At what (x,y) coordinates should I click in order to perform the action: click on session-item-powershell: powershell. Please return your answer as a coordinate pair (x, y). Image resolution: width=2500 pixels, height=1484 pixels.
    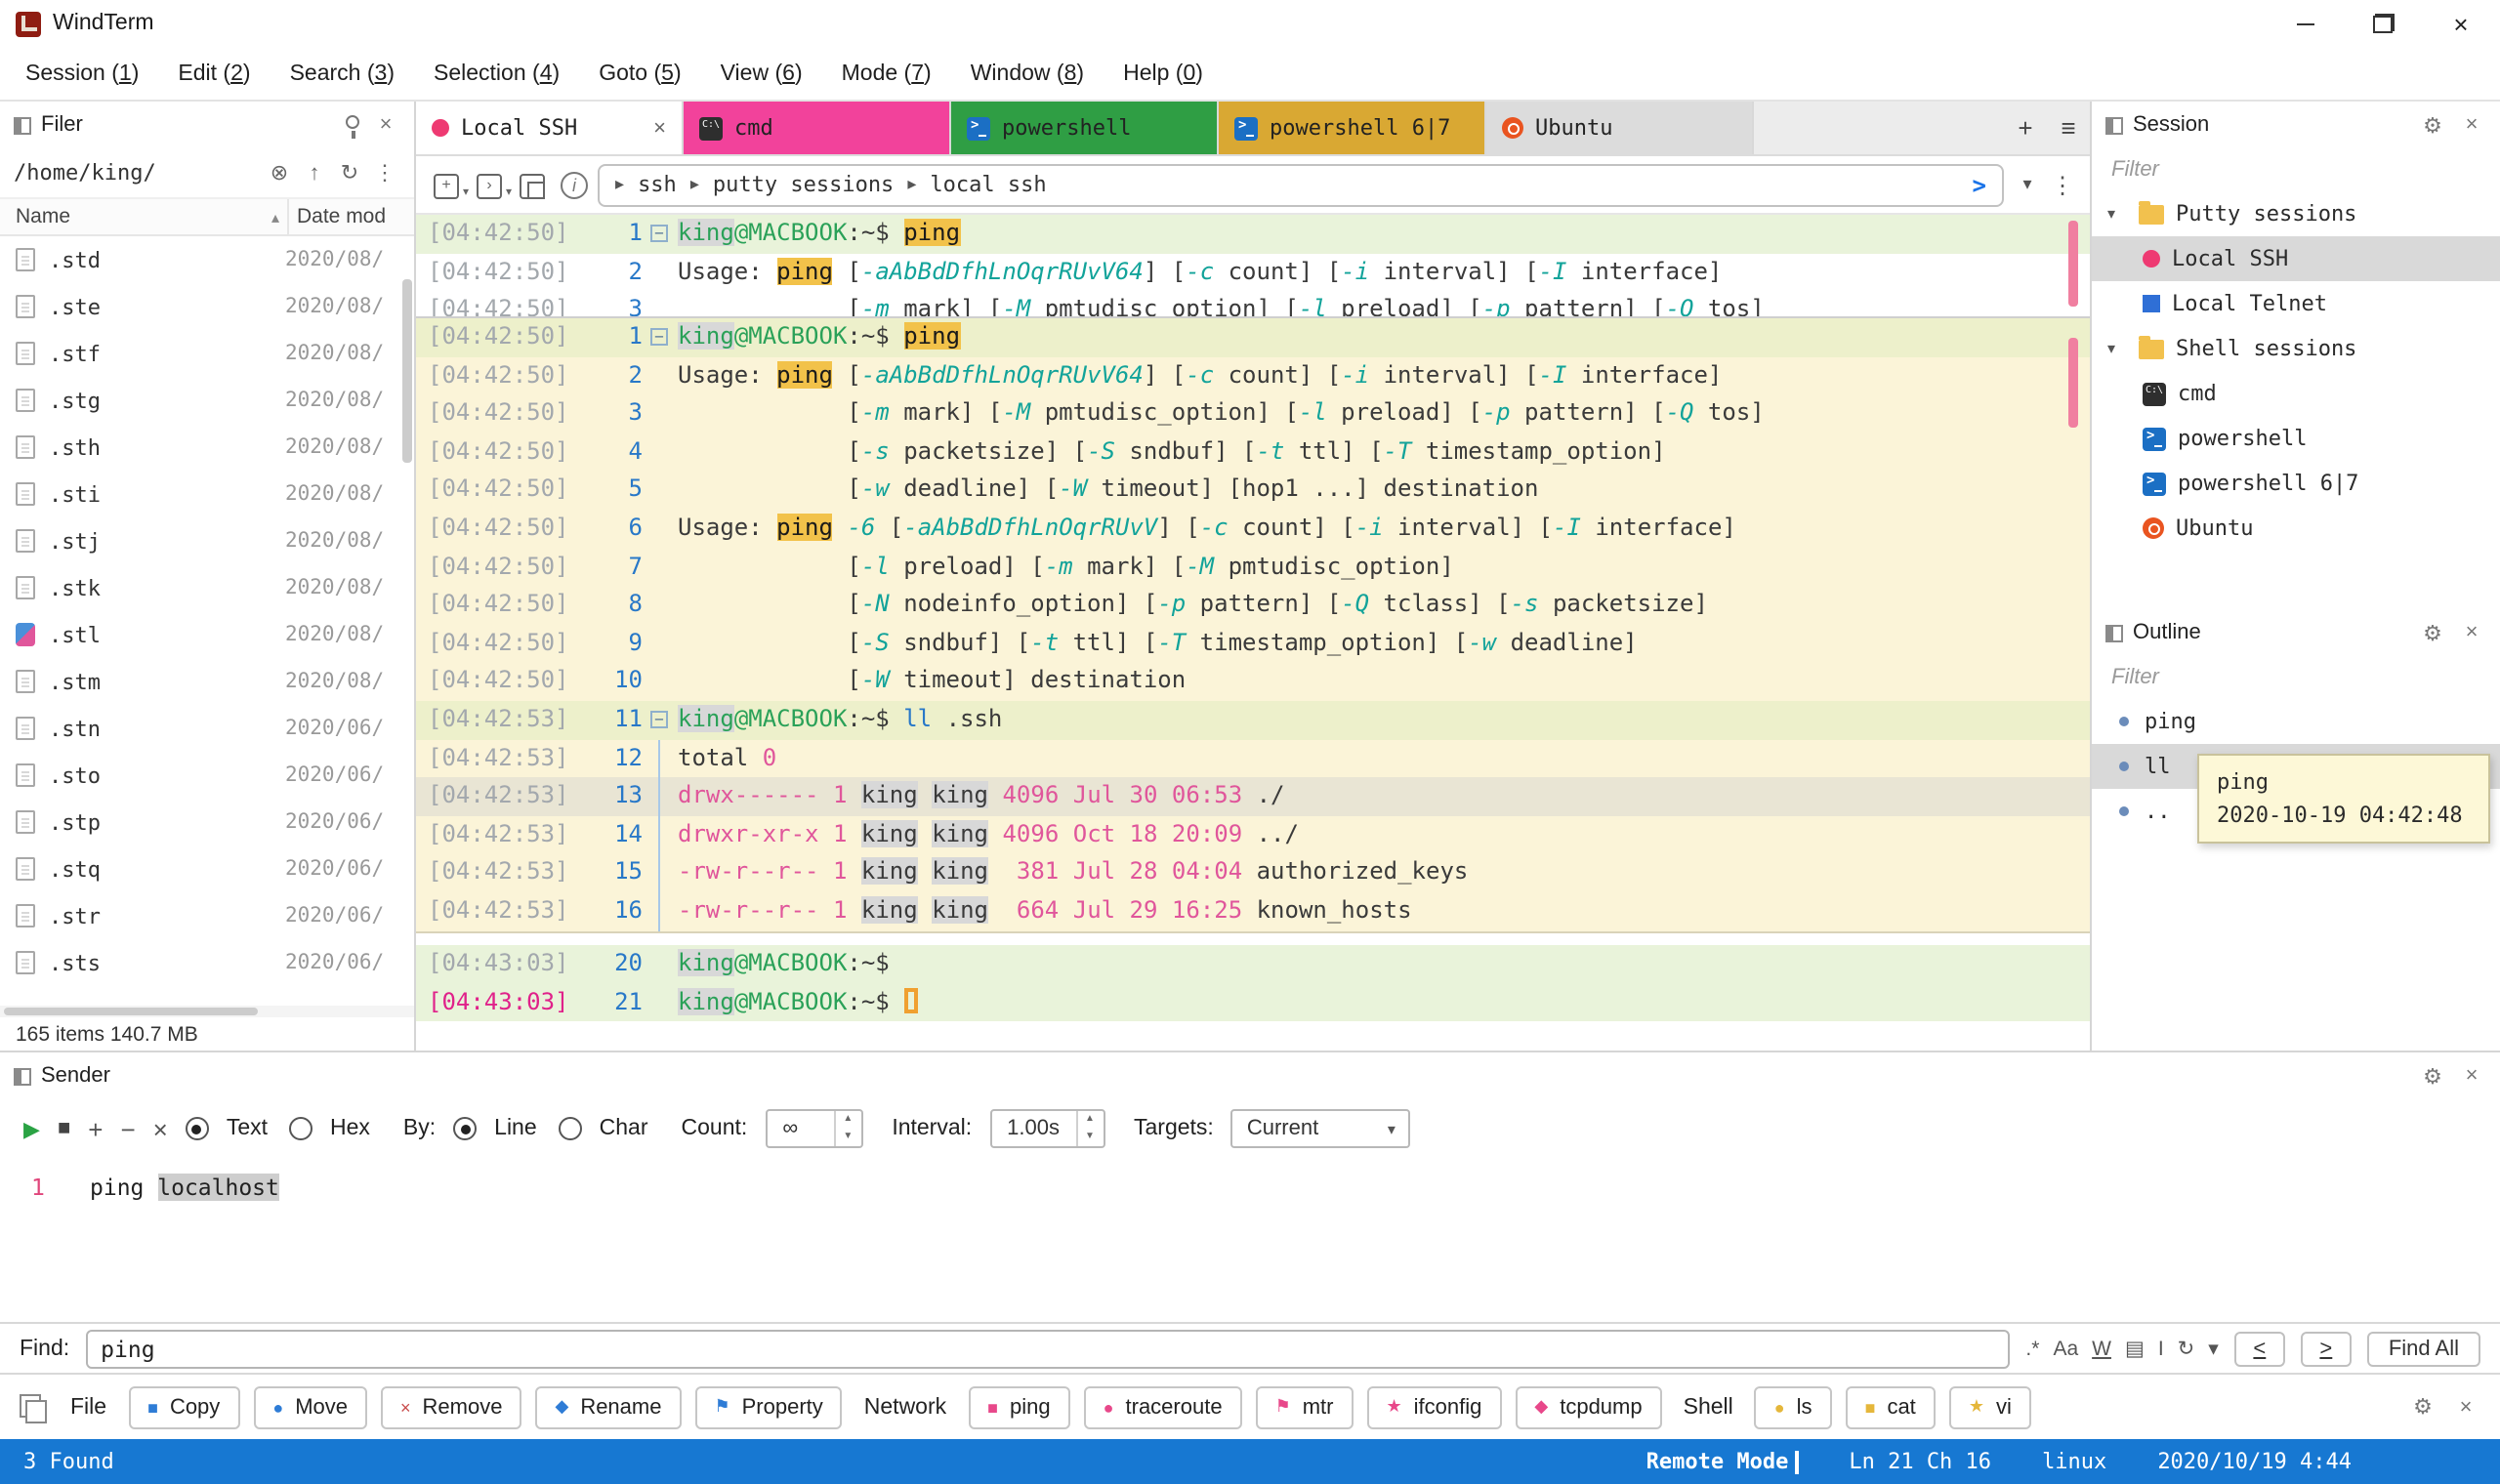
    Looking at the image, I should click on (2296, 439).